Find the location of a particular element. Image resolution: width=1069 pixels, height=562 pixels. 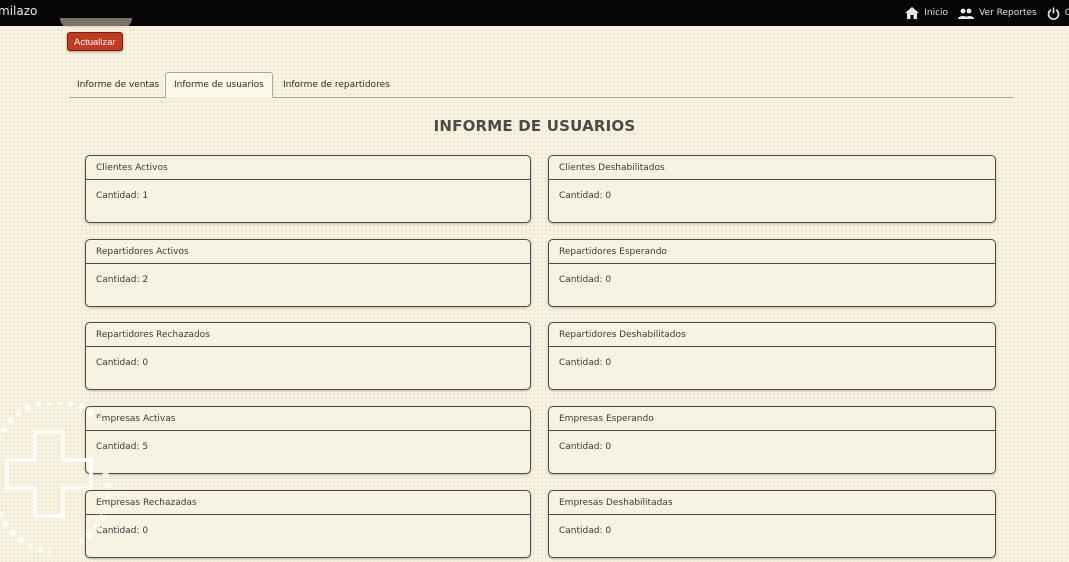

card-title: Clientes Deshabilitados is located at coordinates (772, 168).